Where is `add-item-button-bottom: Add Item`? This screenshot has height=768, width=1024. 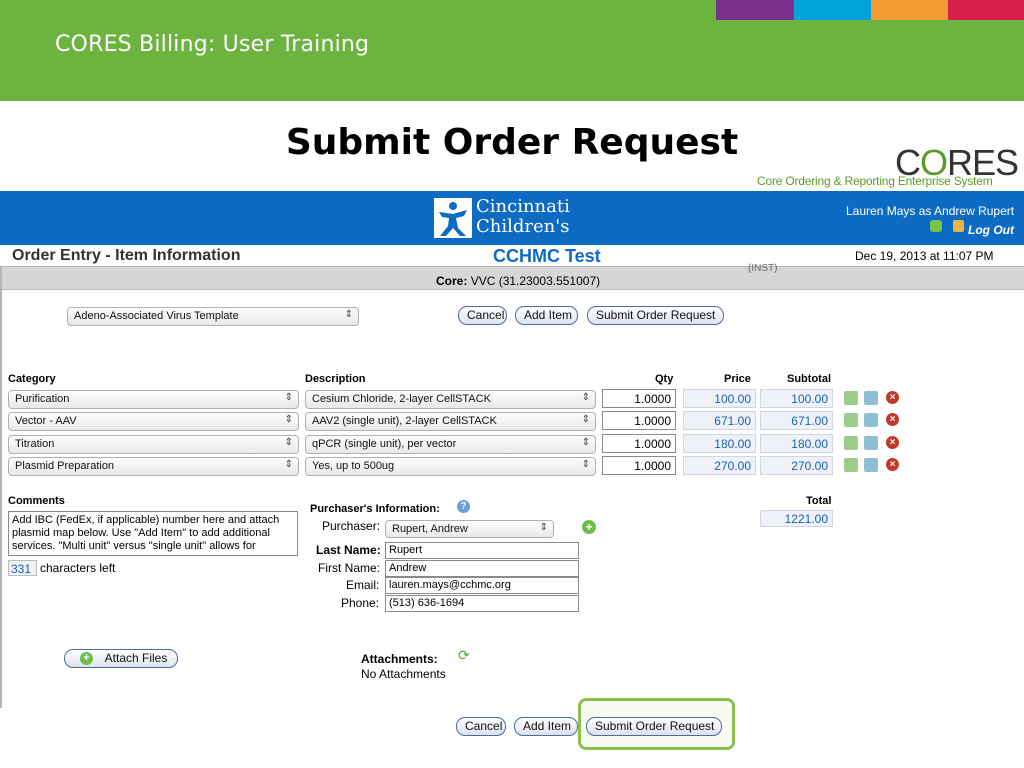
add-item-button-bottom: Add Item is located at coordinates (546, 726).